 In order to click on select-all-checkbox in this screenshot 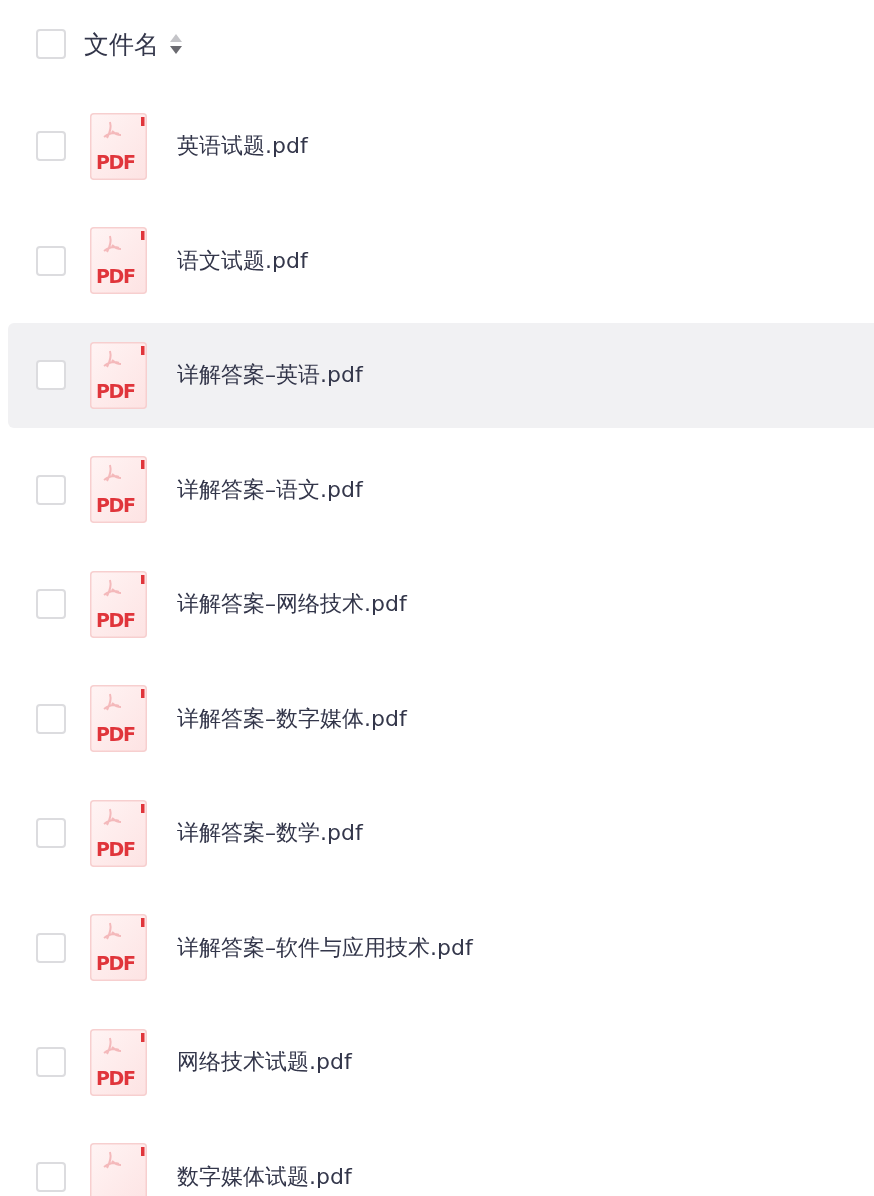, I will do `click(51, 44)`.